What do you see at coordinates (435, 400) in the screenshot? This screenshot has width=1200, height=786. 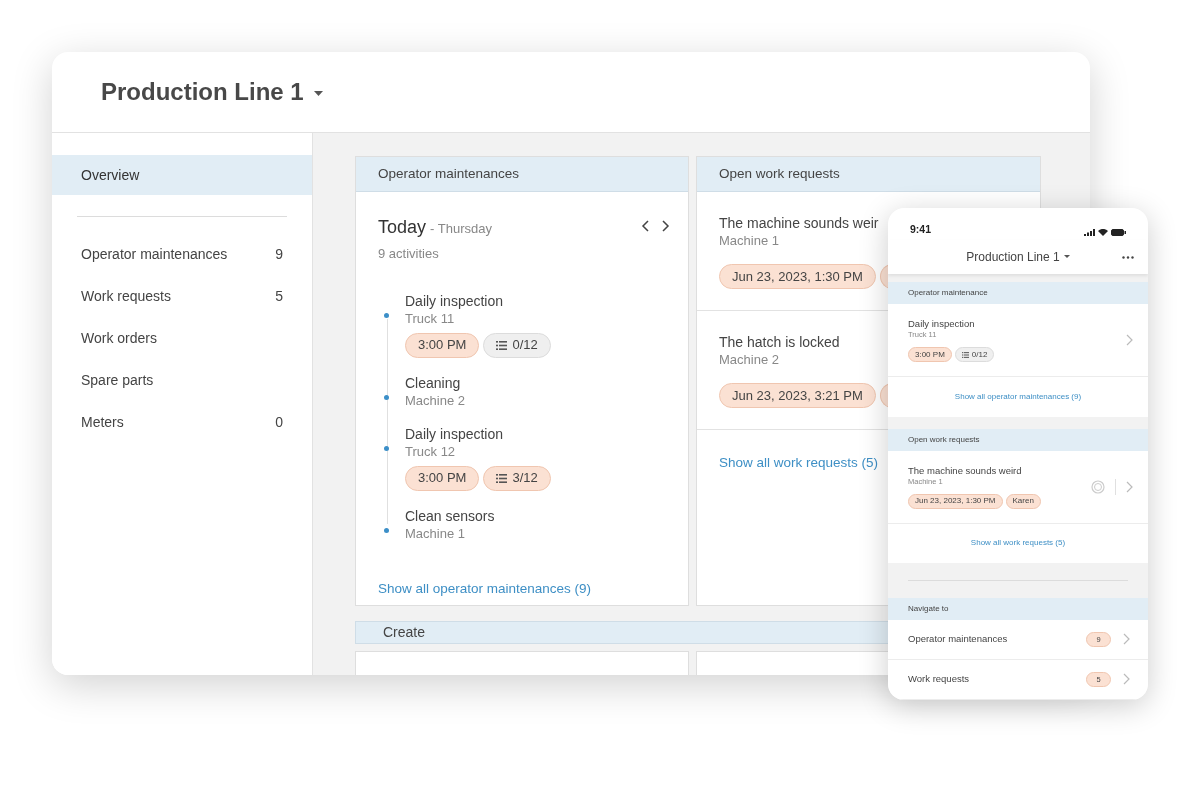 I see `activity-subtitle: Machine 2` at bounding box center [435, 400].